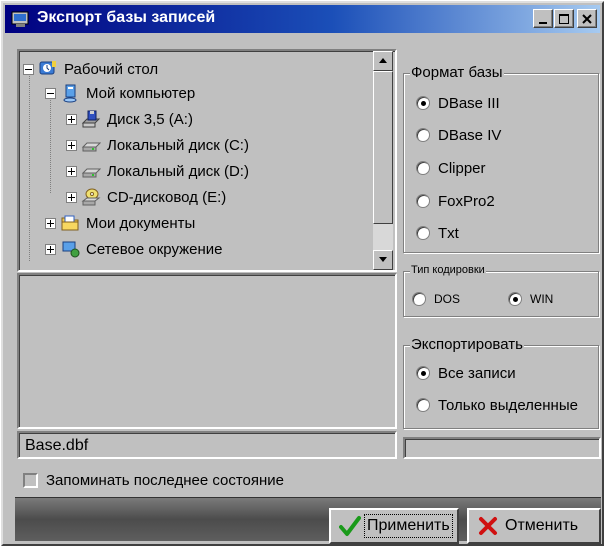 The image size is (606, 547). I want to click on desktop-icon, so click(47, 68).